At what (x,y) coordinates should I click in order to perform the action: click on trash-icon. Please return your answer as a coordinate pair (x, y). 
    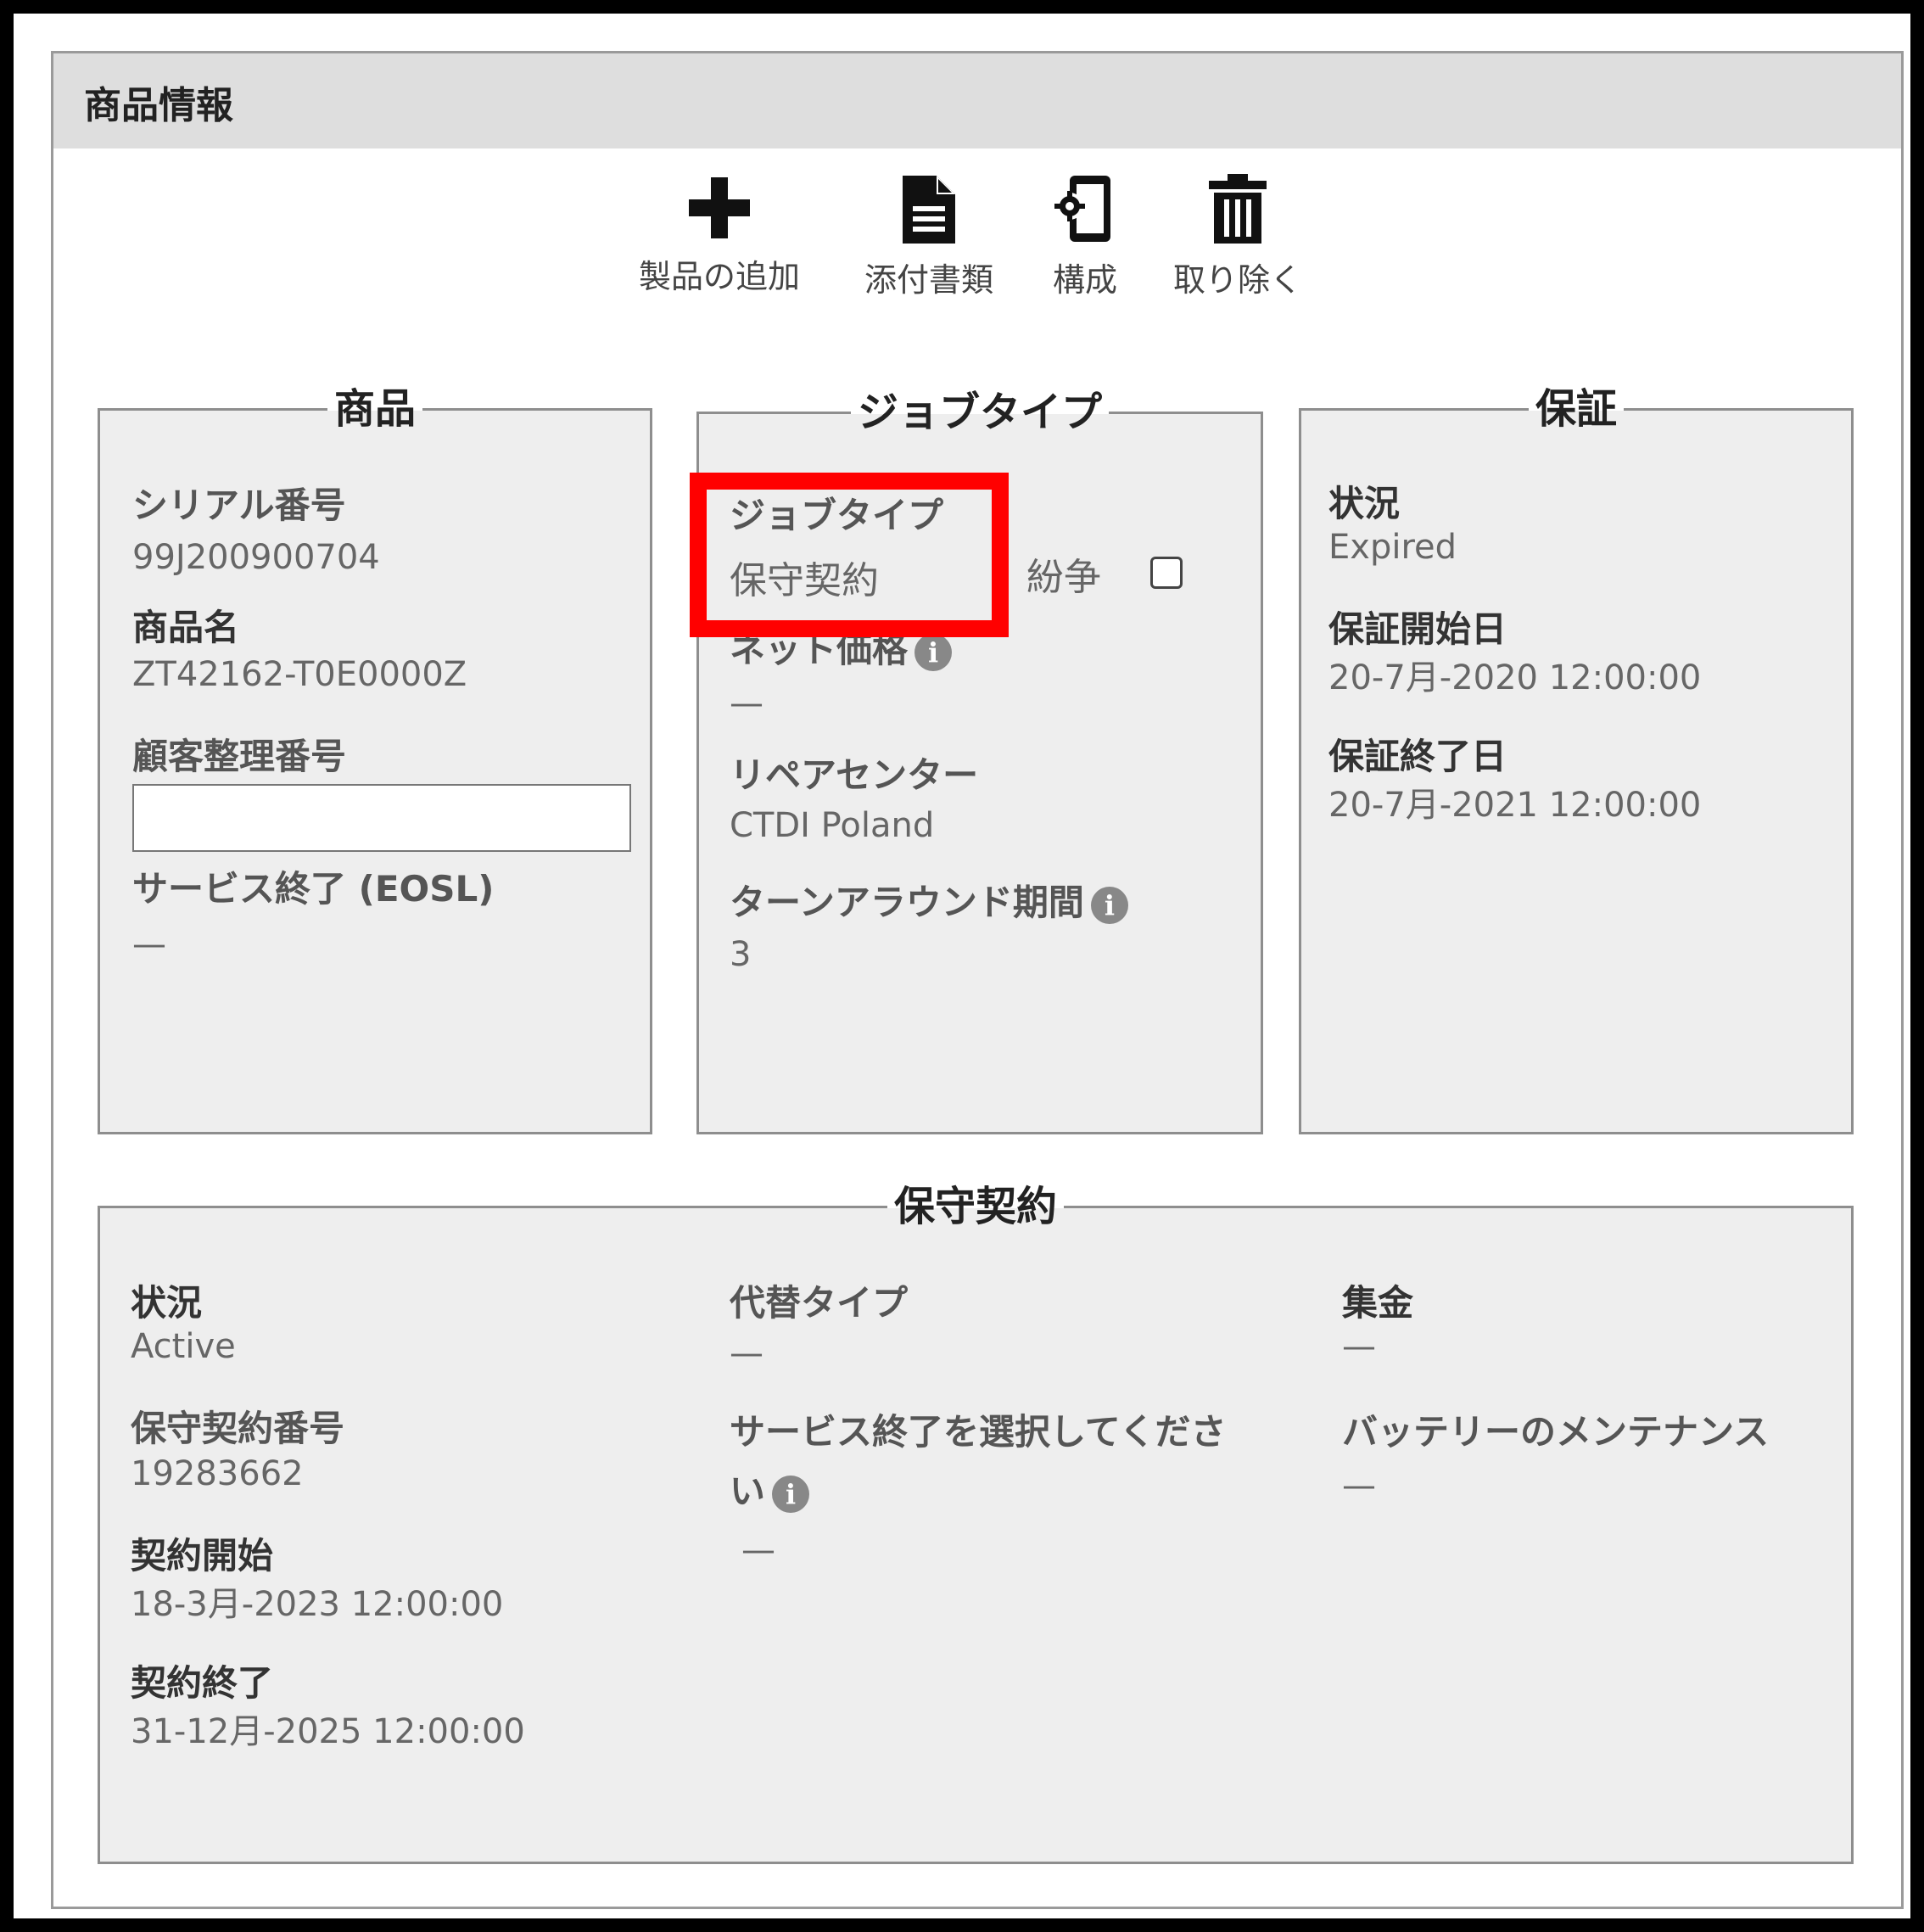
    Looking at the image, I should click on (1238, 209).